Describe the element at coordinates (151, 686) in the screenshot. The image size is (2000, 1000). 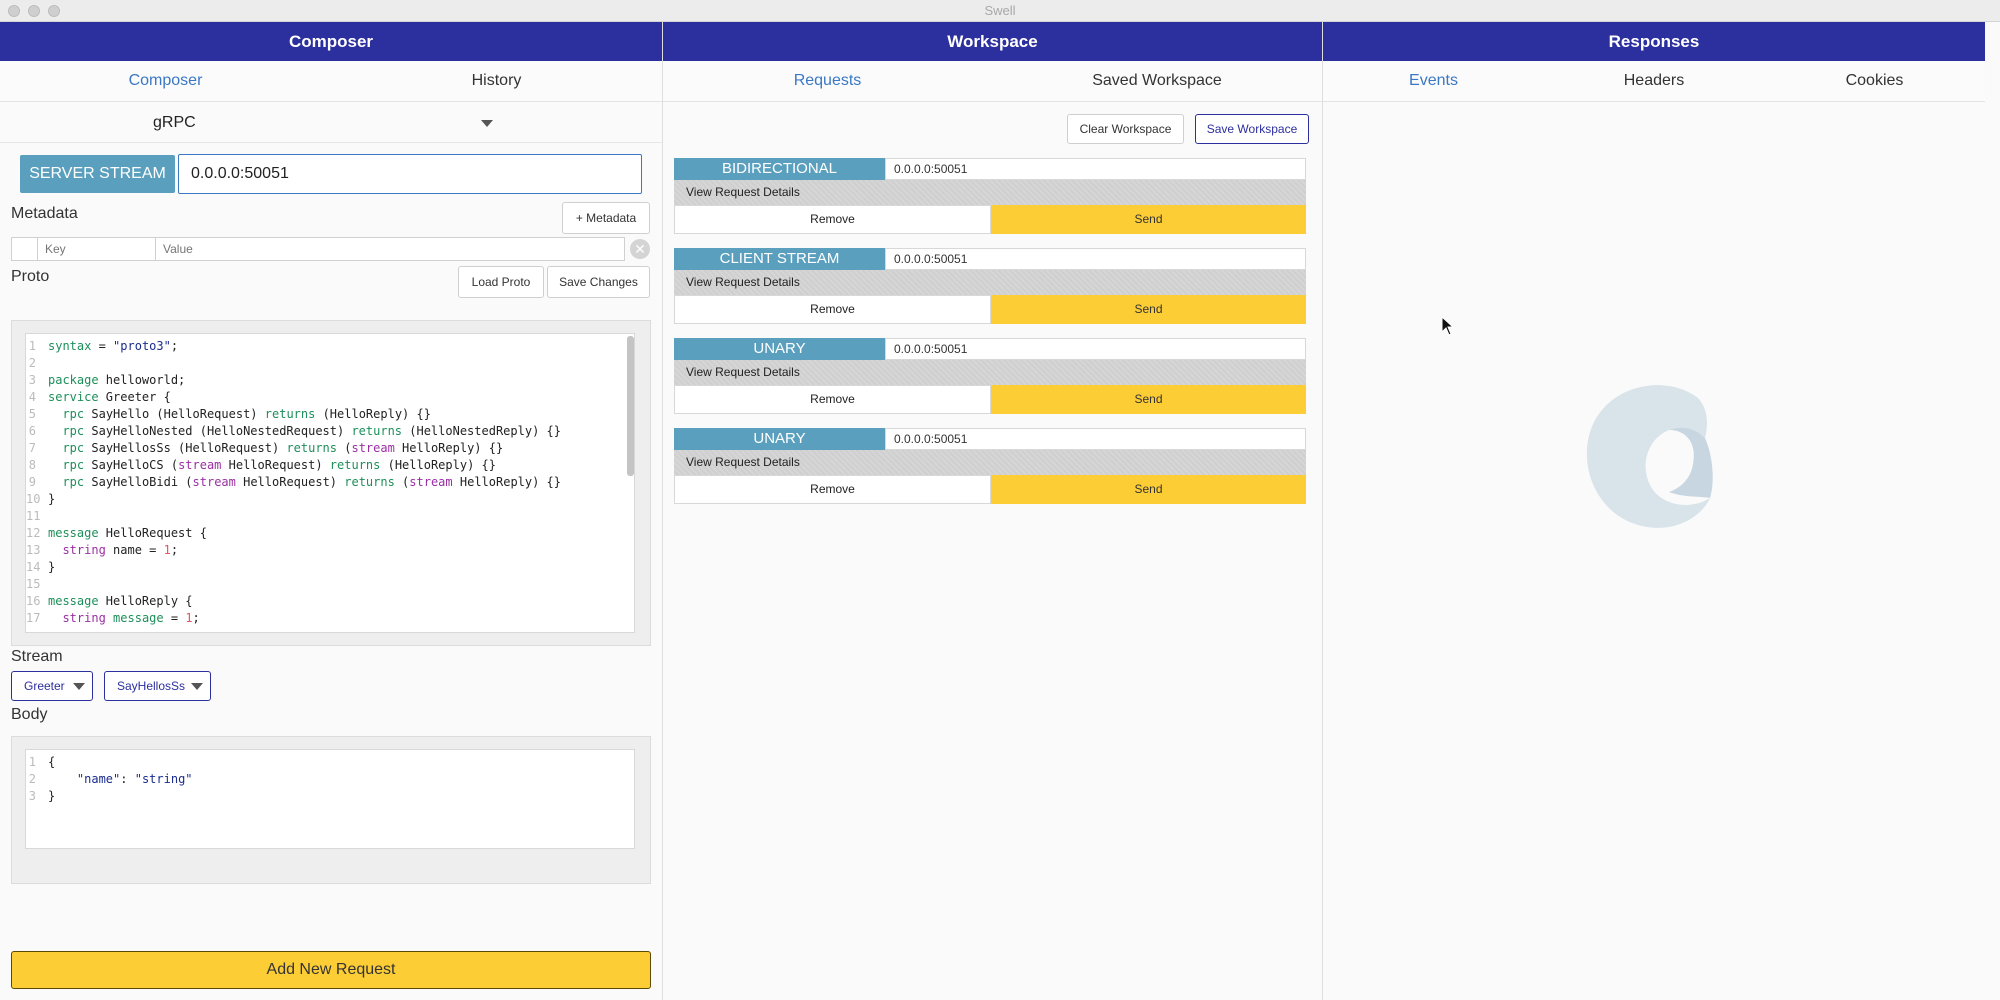
I see `method-select-value: SayHellosSs` at that location.